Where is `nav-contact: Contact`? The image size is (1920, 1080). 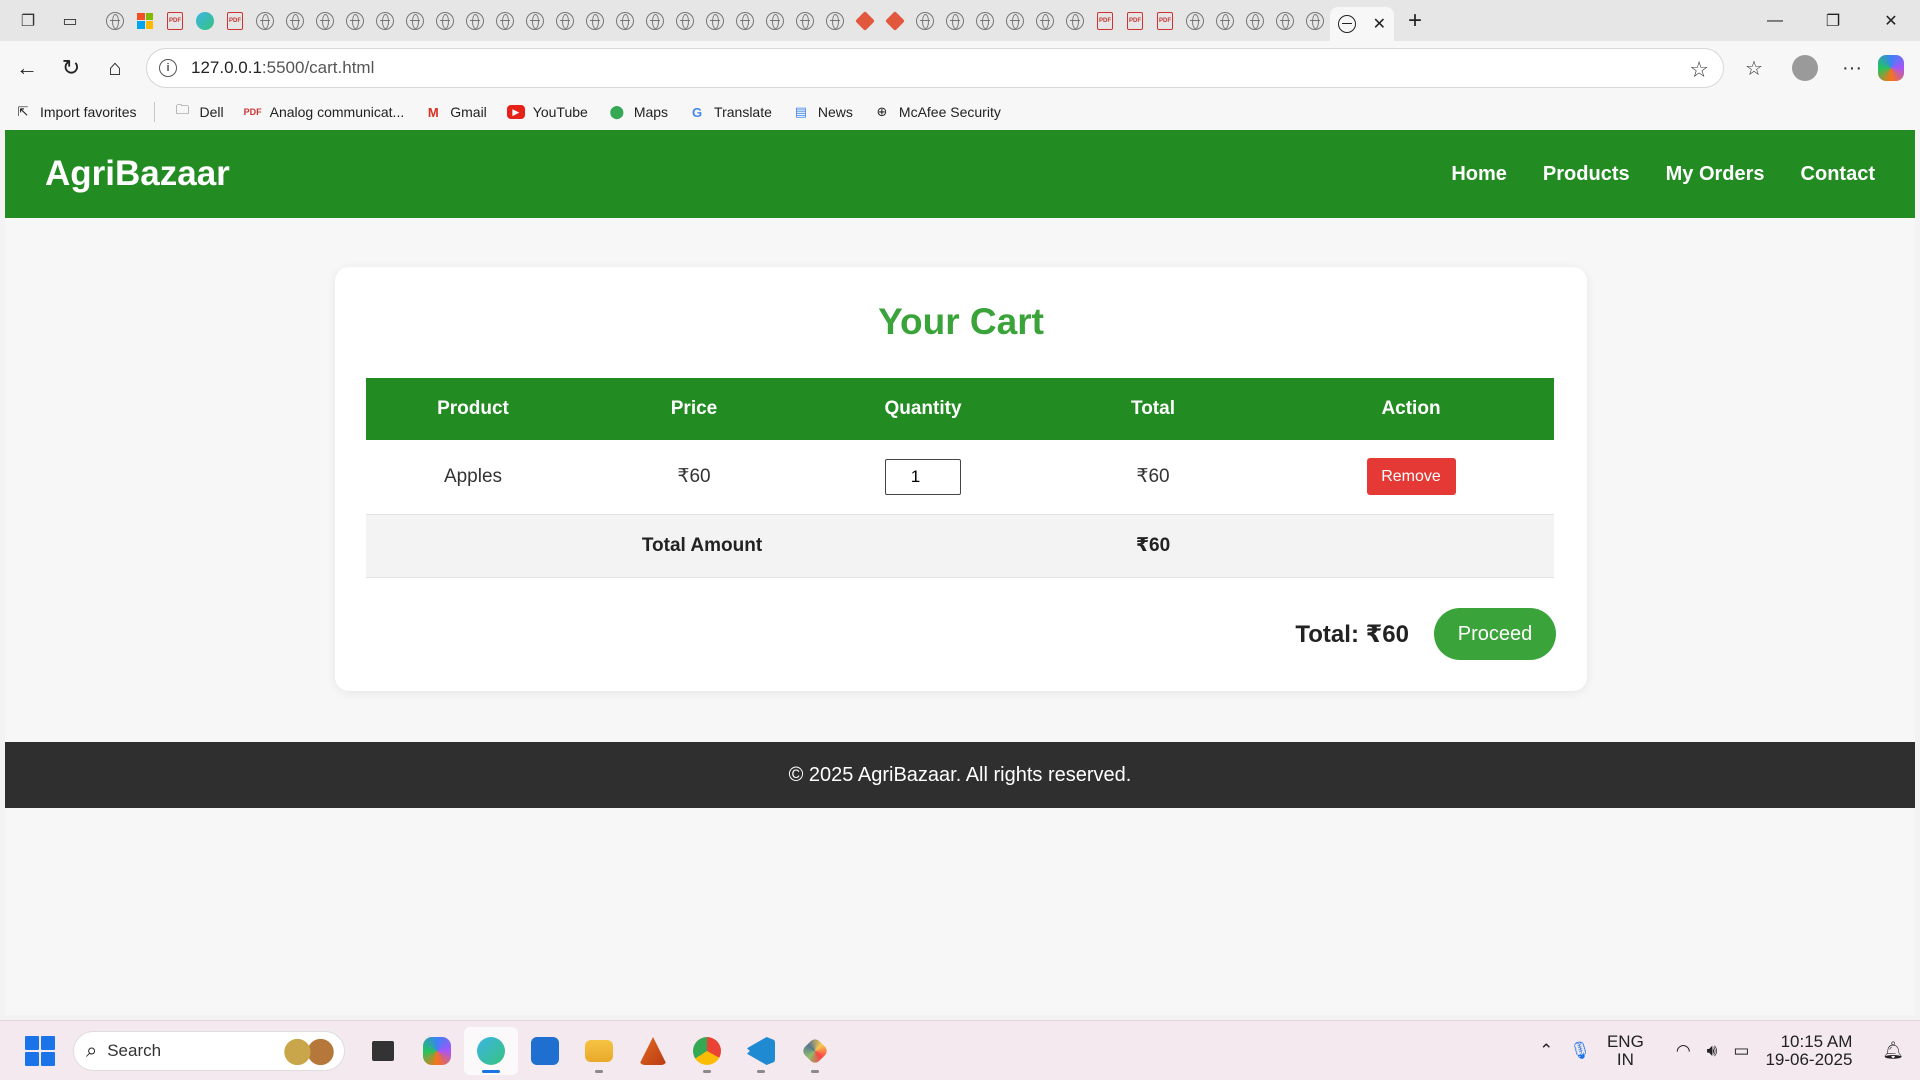
nav-contact: Contact is located at coordinates (1838, 174).